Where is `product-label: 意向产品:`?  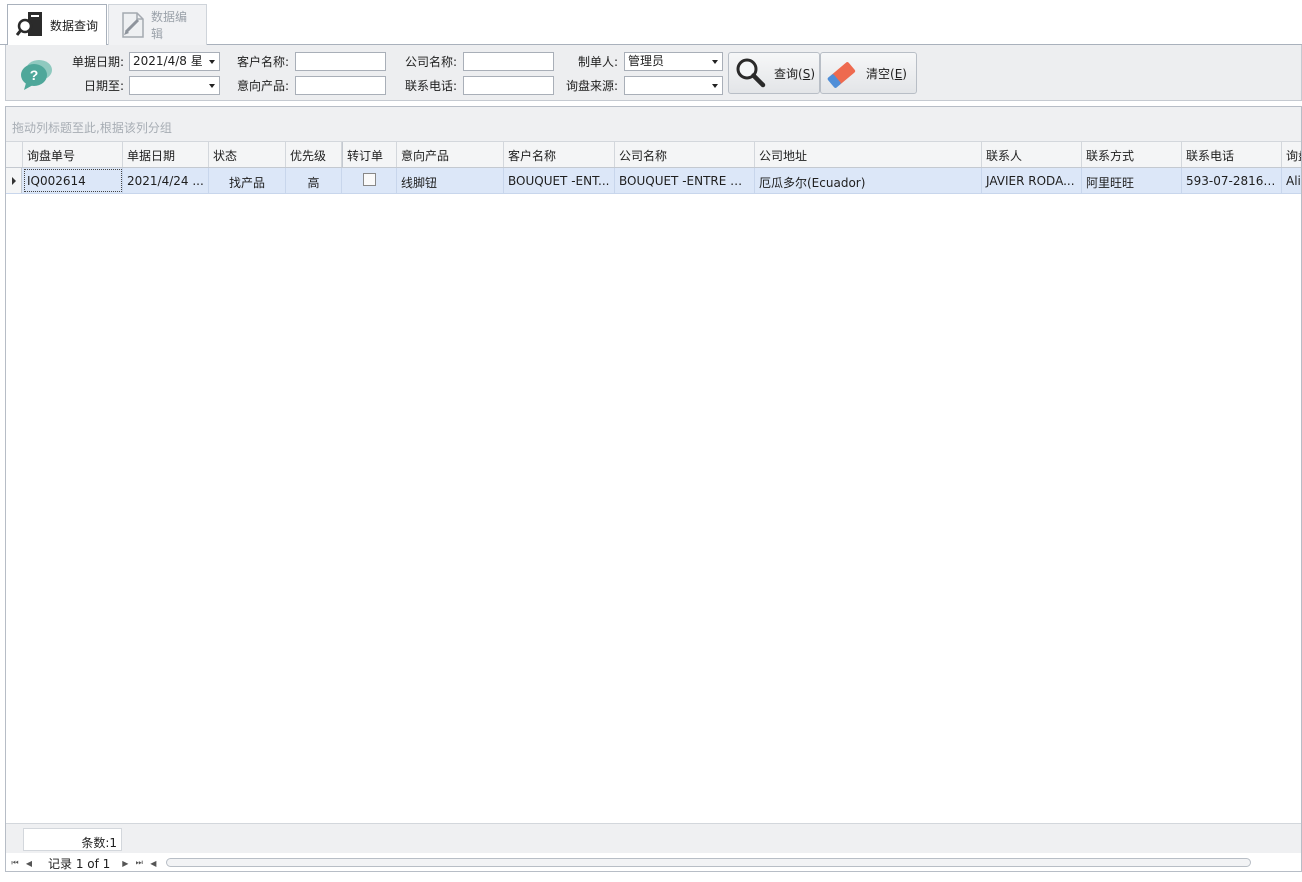
product-label: 意向产品: is located at coordinates (262, 86).